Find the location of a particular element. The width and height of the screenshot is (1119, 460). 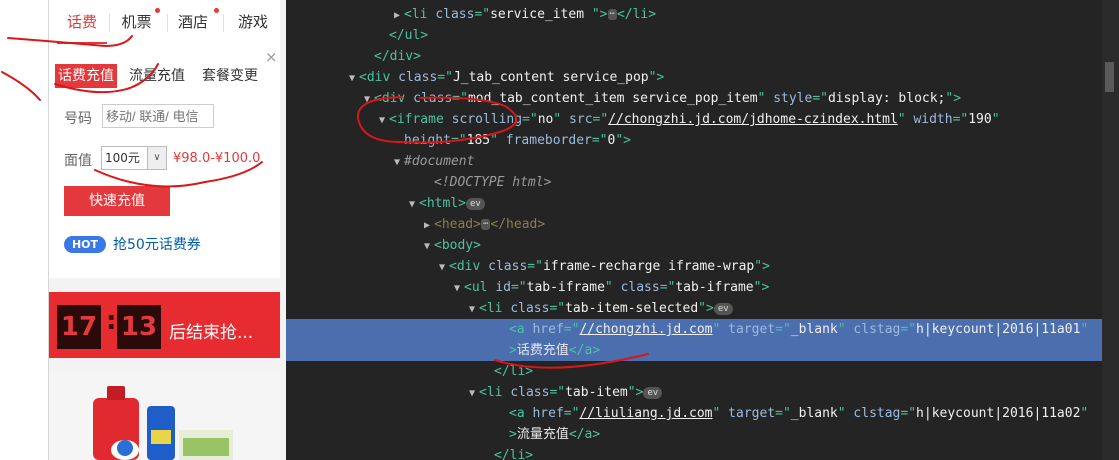

code-token-tag: <body> is located at coordinates (457, 245).